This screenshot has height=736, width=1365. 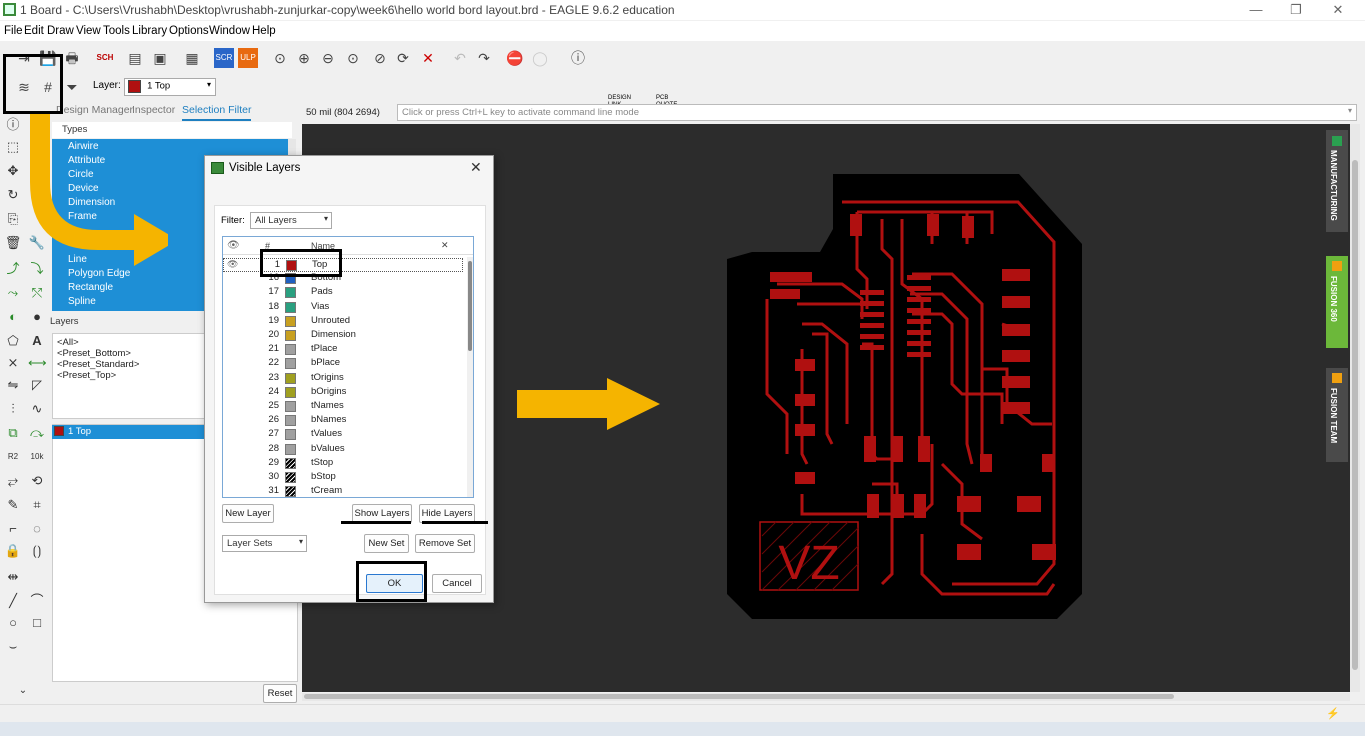 I want to click on rotate-icon: ↻, so click(x=13, y=195).